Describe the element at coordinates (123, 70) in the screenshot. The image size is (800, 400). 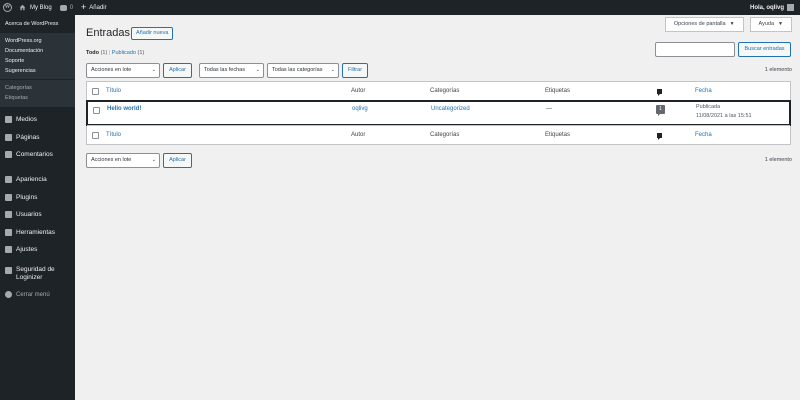
I see `bulk-actions-select-top: Acciones en lote ⌄` at that location.